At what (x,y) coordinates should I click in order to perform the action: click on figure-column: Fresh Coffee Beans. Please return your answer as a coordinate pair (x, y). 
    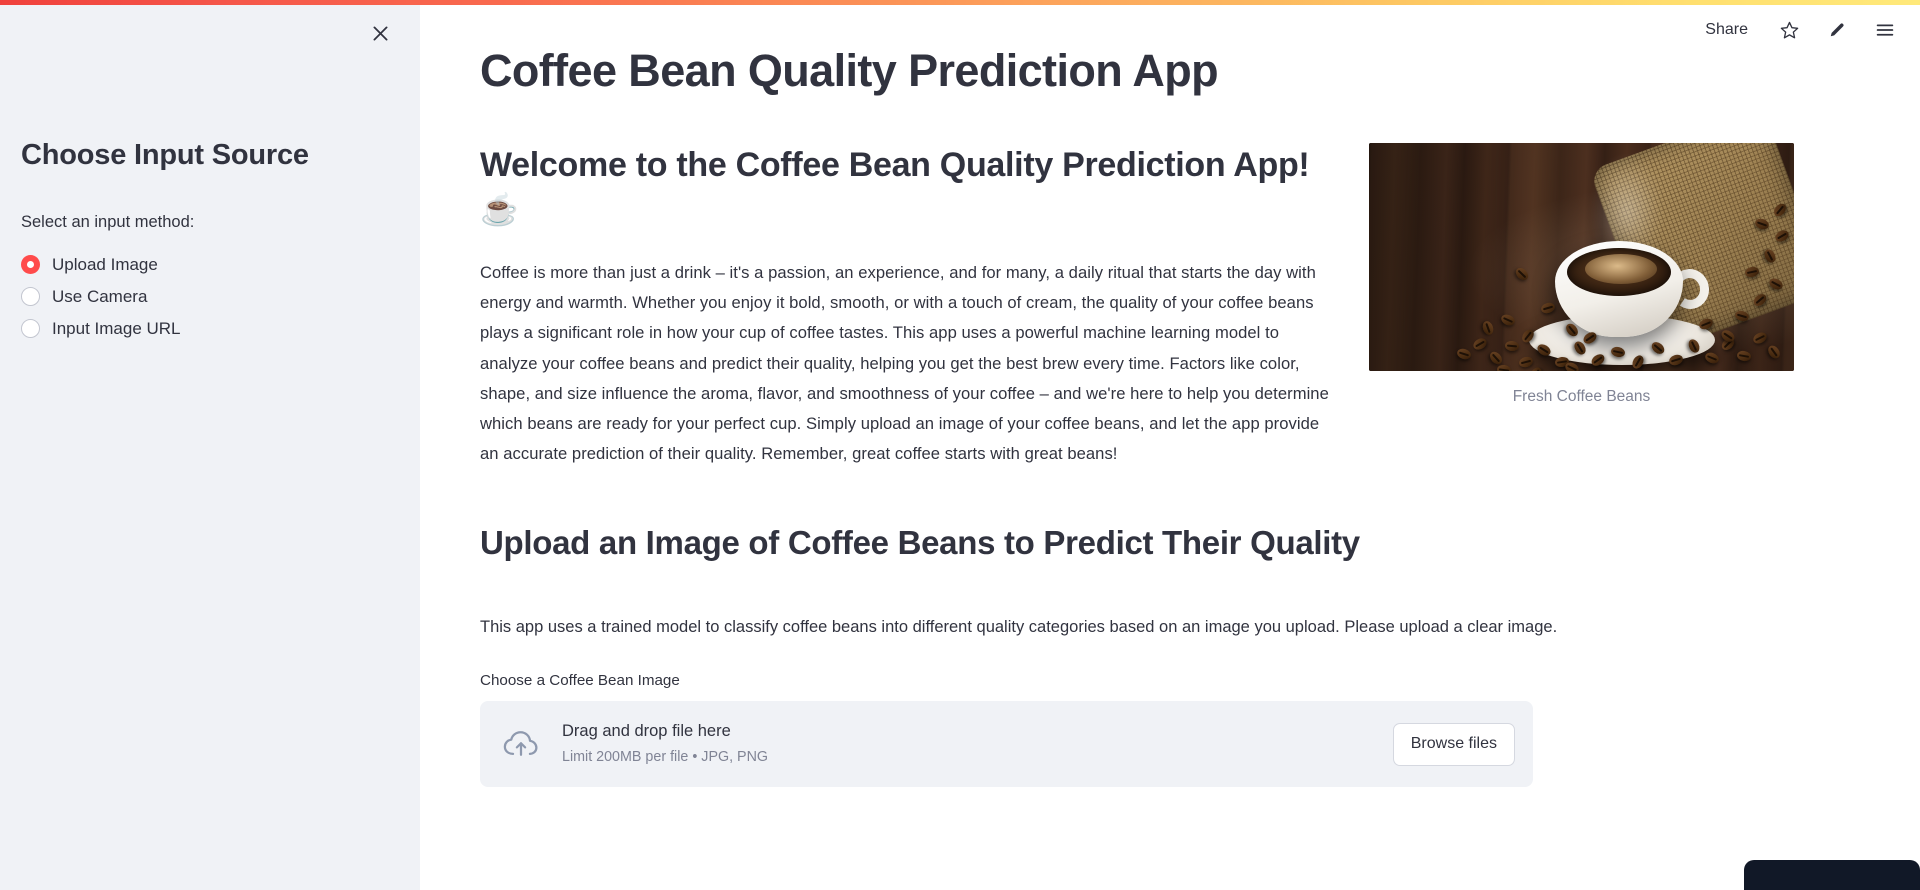
    Looking at the image, I should click on (1581, 275).